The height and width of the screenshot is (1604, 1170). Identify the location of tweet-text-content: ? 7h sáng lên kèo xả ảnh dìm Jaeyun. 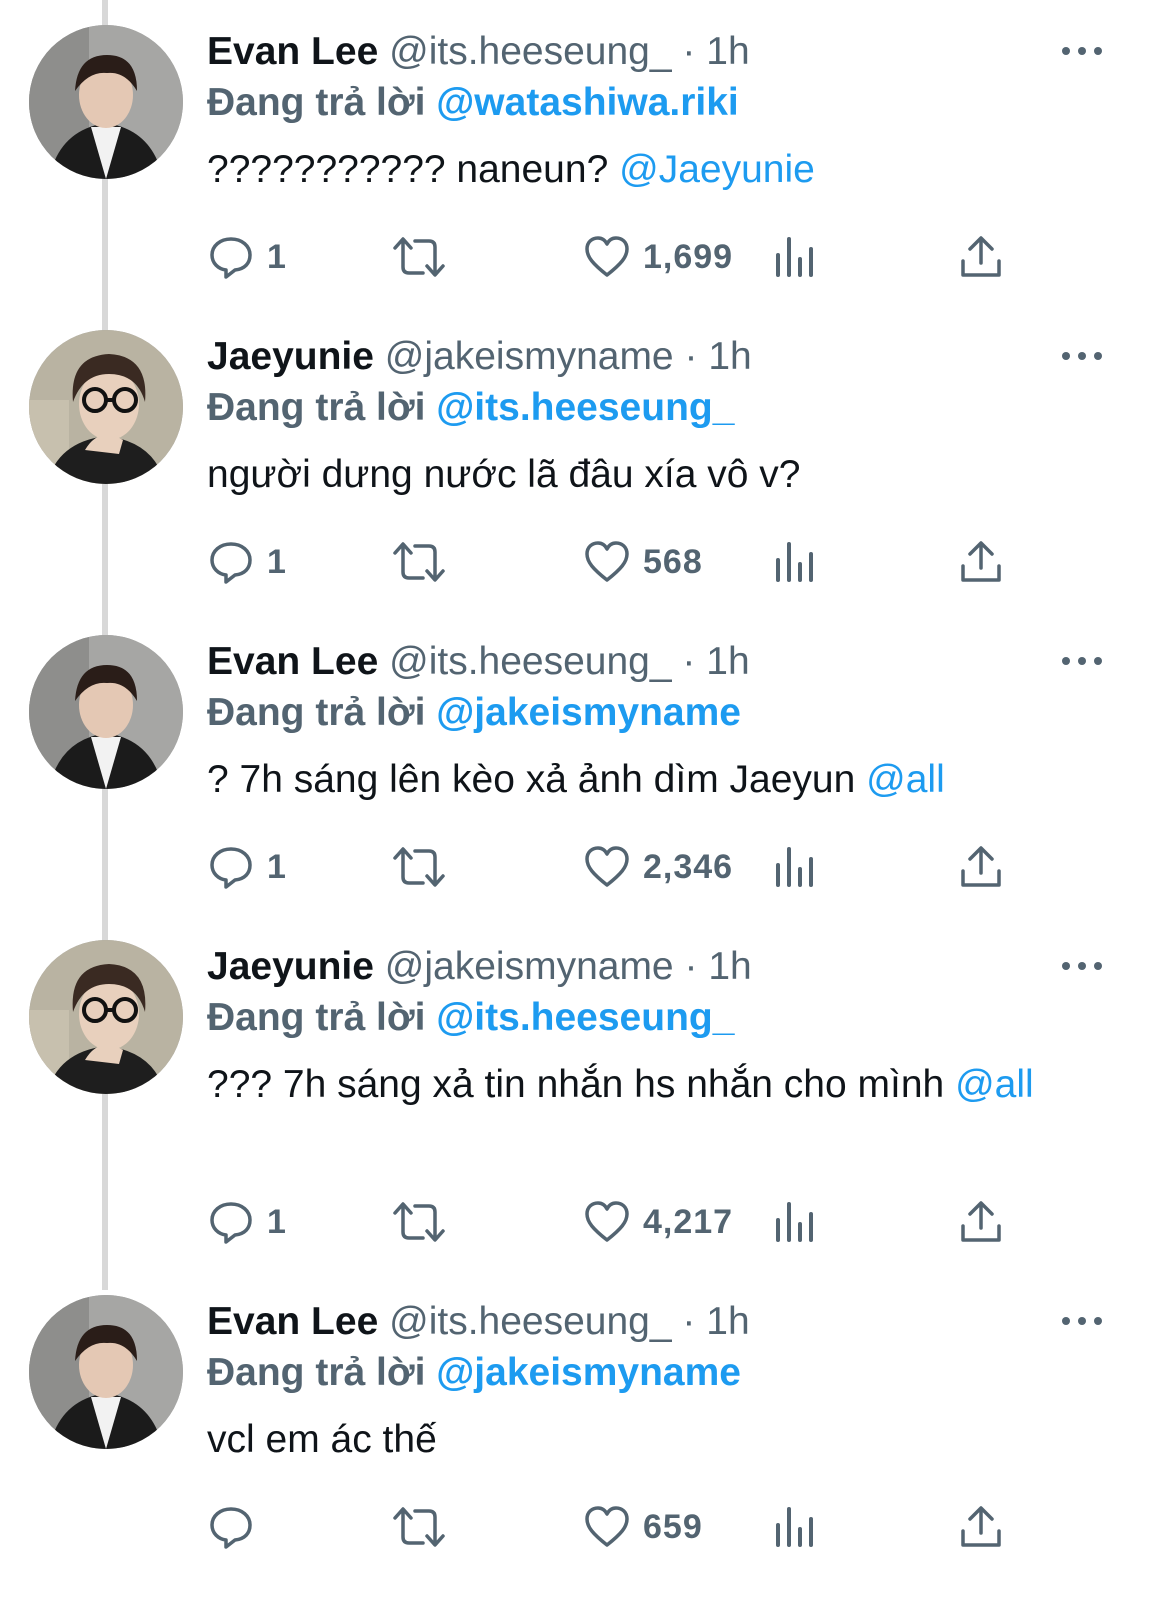
(531, 779).